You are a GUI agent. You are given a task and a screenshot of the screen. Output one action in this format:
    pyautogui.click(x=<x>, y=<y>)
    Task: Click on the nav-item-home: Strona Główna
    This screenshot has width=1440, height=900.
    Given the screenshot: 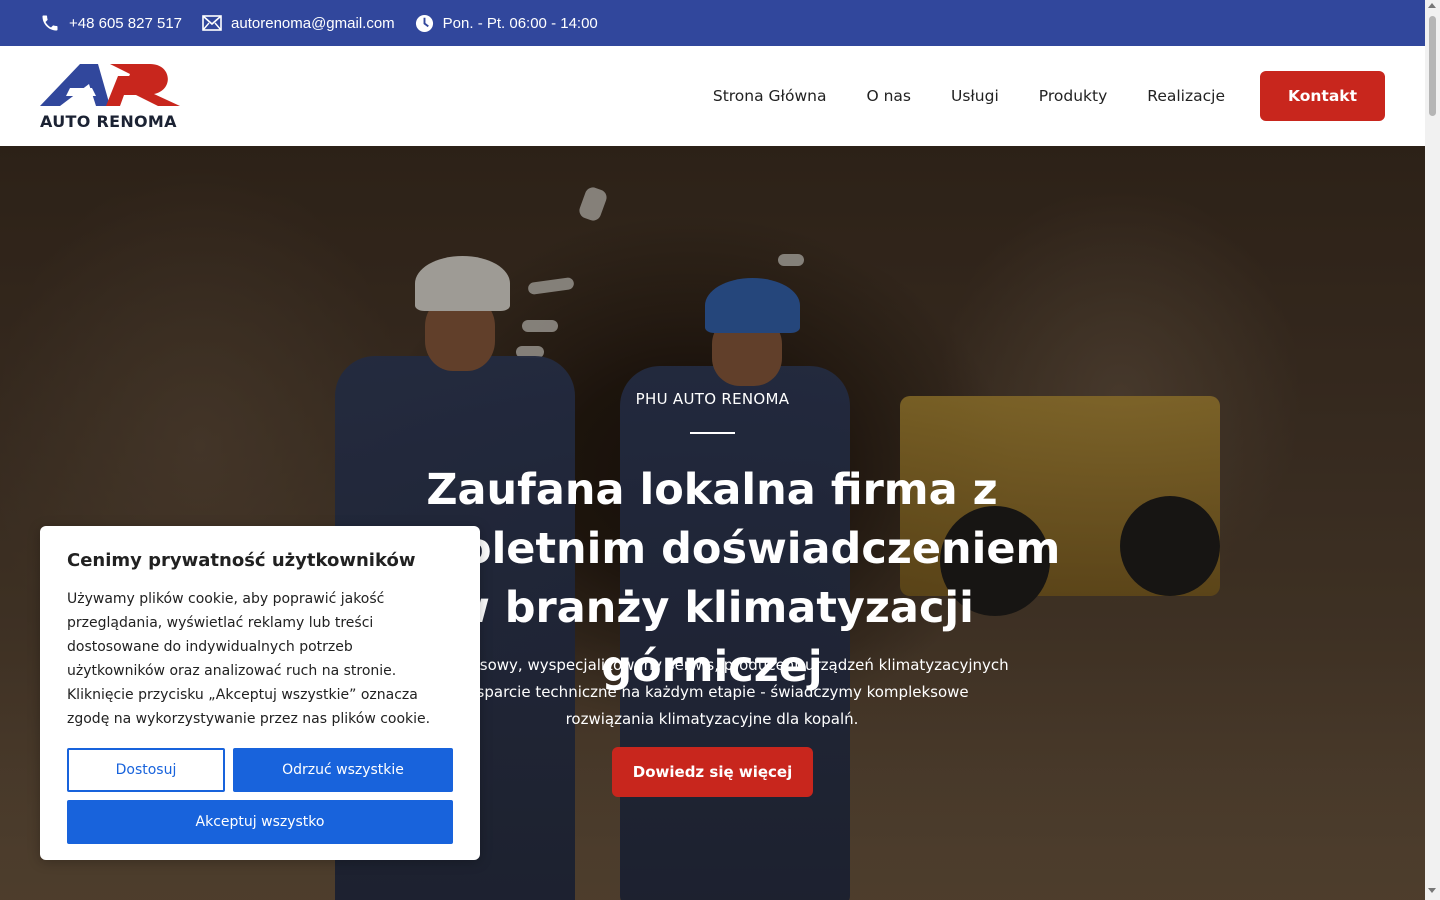 What is the action you would take?
    pyautogui.click(x=770, y=96)
    